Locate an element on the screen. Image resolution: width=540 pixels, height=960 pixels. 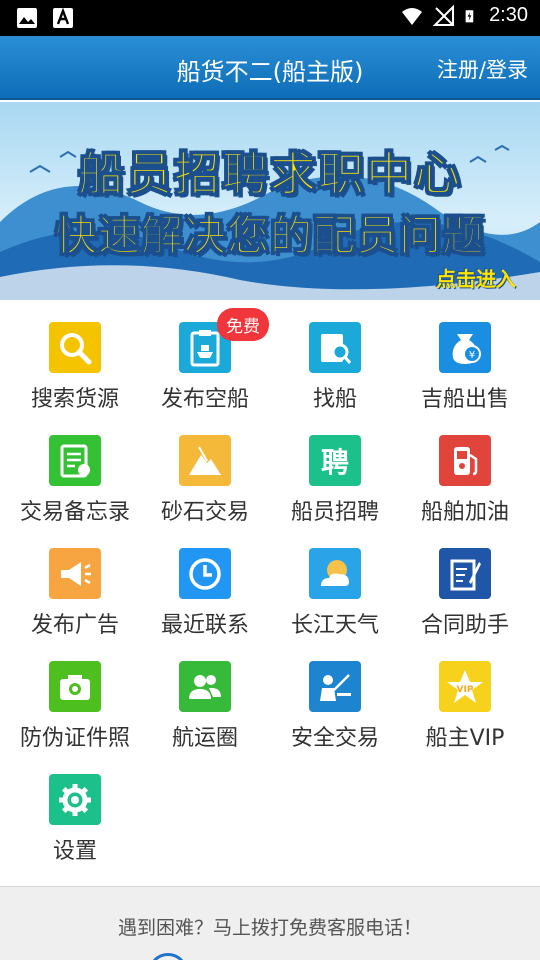
grid-item-ship-refuel: 船舶加油 is located at coordinates (465, 469).